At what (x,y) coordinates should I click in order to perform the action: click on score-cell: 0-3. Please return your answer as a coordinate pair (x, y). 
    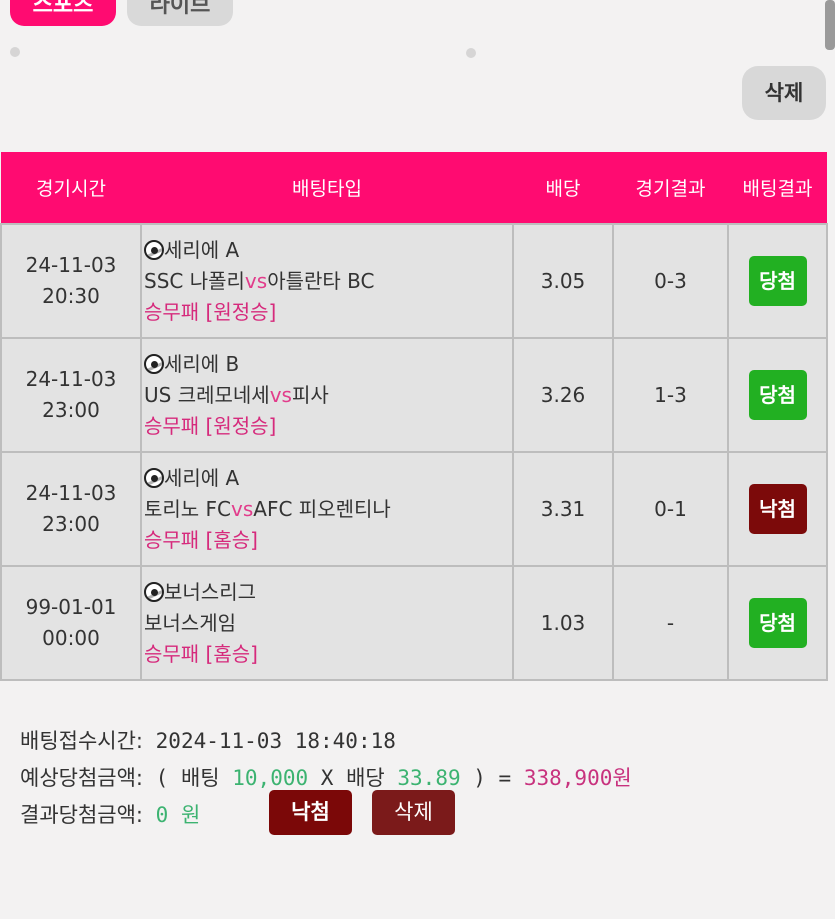
    Looking at the image, I should click on (670, 281).